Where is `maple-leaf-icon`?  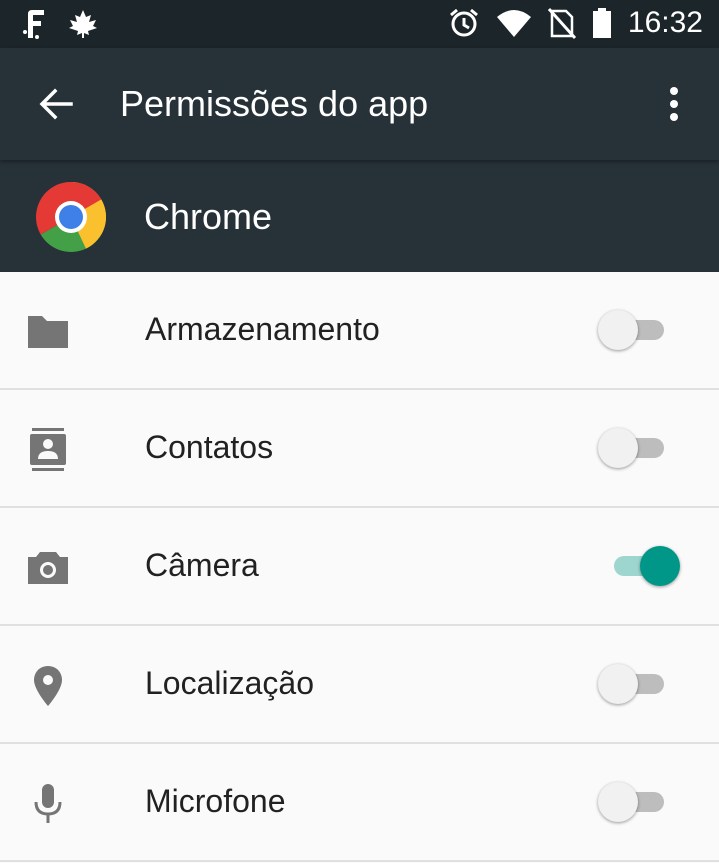 maple-leaf-icon is located at coordinates (83, 24).